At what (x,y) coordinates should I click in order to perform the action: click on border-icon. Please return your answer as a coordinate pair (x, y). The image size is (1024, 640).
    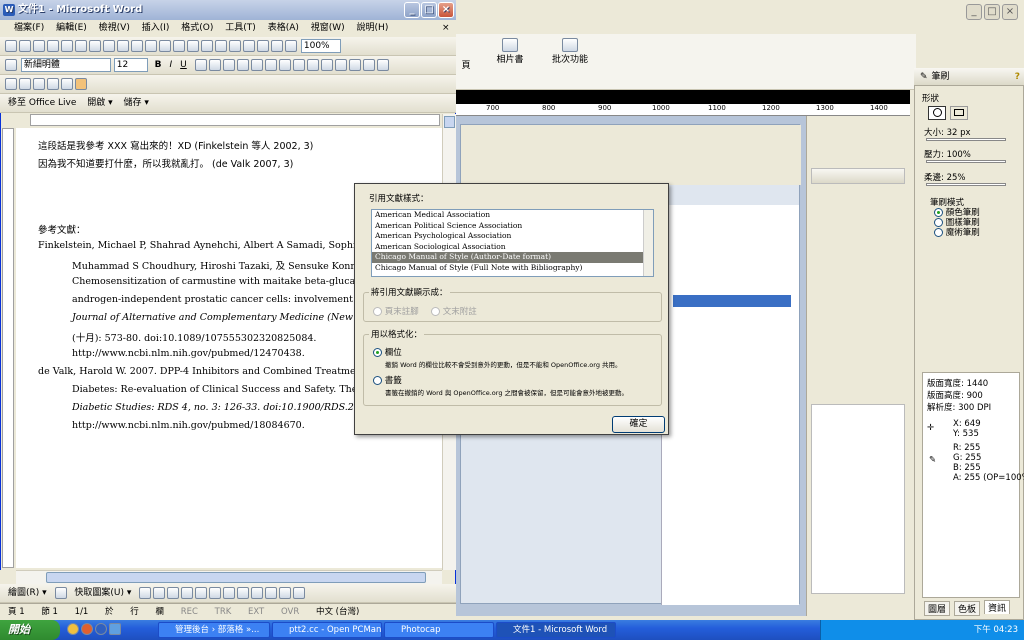
    Looking at the image, I should click on (354, 64).